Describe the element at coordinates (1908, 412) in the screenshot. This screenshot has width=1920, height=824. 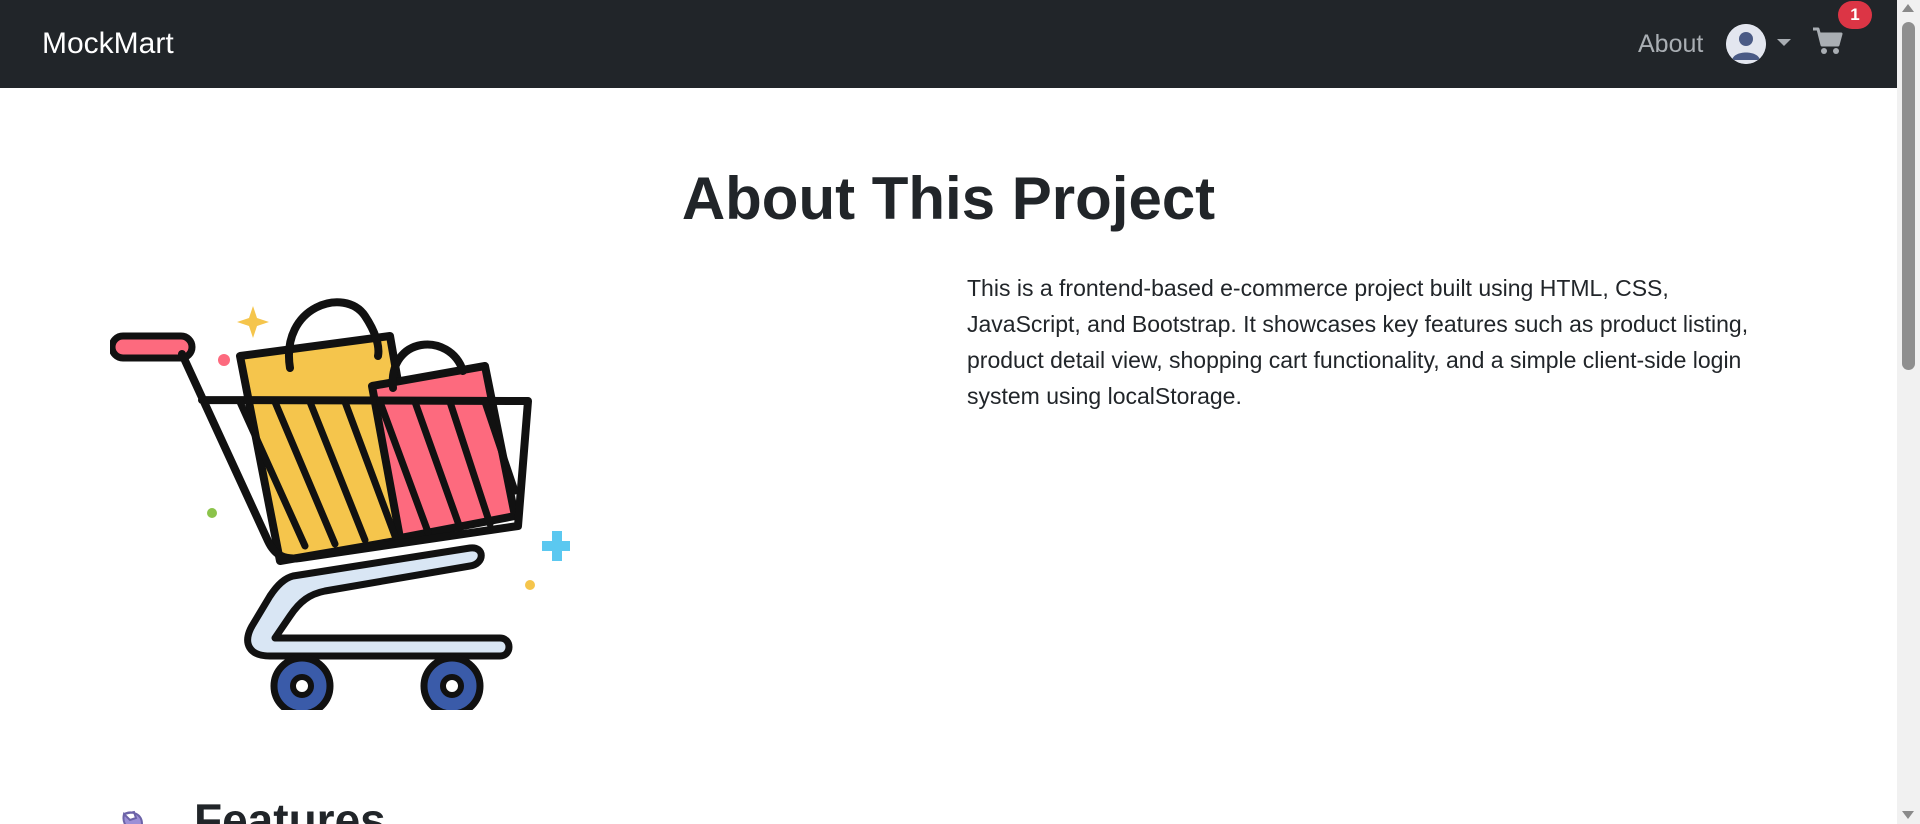
I see `vertical-scrollbar` at that location.